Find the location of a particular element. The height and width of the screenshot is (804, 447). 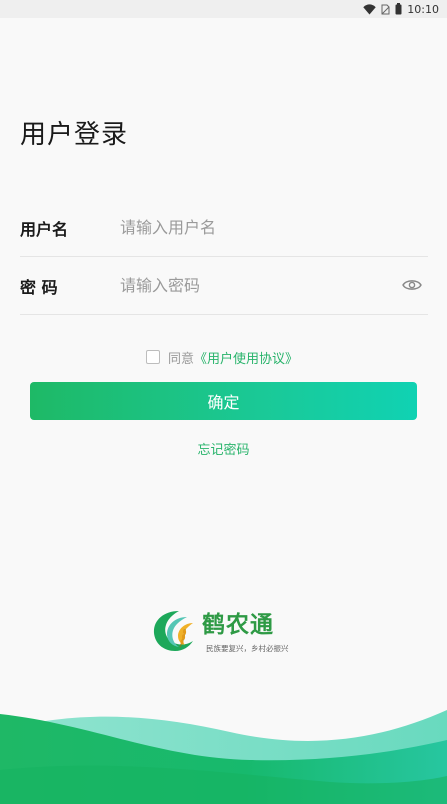

status-icons: 10:10 is located at coordinates (401, 9).